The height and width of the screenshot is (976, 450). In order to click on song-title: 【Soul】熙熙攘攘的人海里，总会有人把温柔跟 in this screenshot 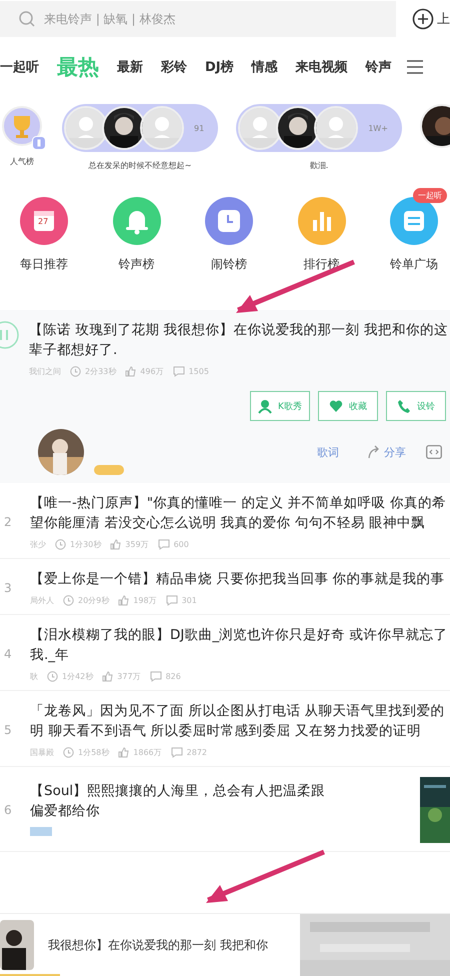, I will do `click(216, 790)`.